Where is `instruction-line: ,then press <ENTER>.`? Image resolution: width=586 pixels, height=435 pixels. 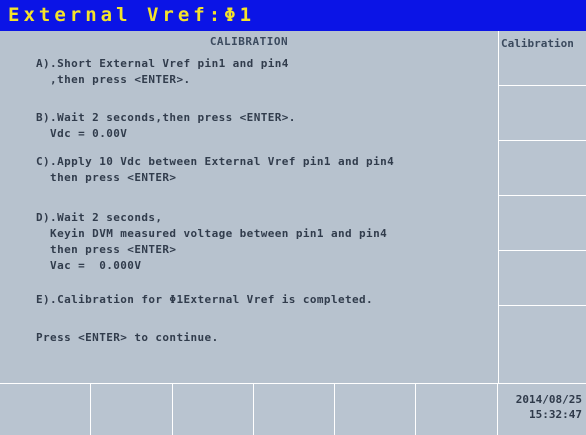
instruction-line: ,then press <ENTER>. is located at coordinates (113, 79).